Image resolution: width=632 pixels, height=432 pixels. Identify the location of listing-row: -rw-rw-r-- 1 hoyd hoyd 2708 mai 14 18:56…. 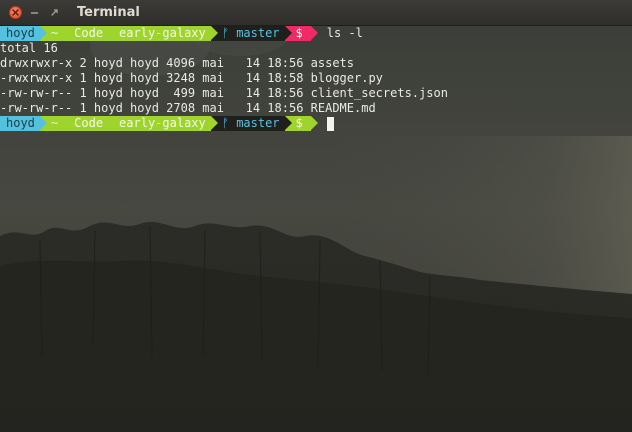
(188, 108).